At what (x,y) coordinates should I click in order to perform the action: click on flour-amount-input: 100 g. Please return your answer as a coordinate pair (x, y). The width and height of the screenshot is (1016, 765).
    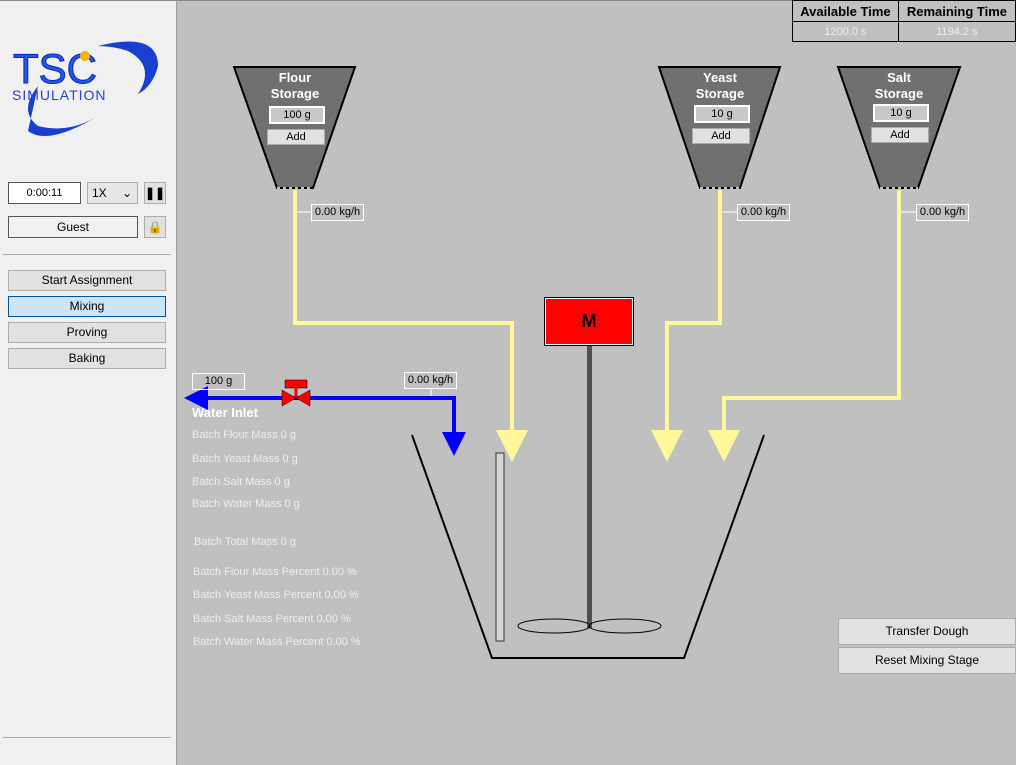
    Looking at the image, I should click on (297, 115).